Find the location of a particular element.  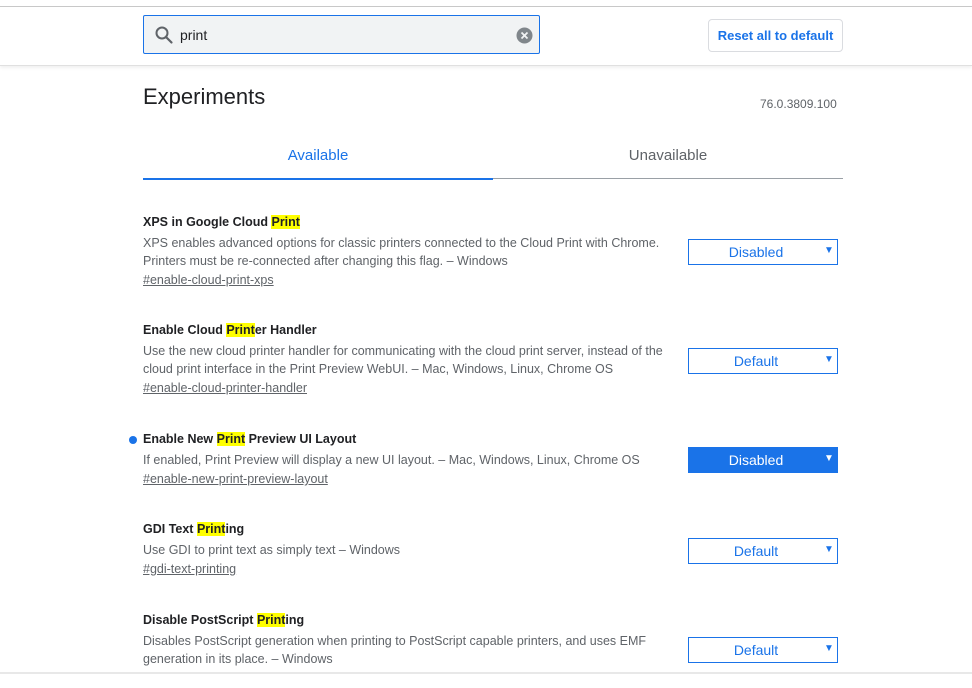

experiment-permalink: #enable-cloud-print-xps is located at coordinates (208, 280).